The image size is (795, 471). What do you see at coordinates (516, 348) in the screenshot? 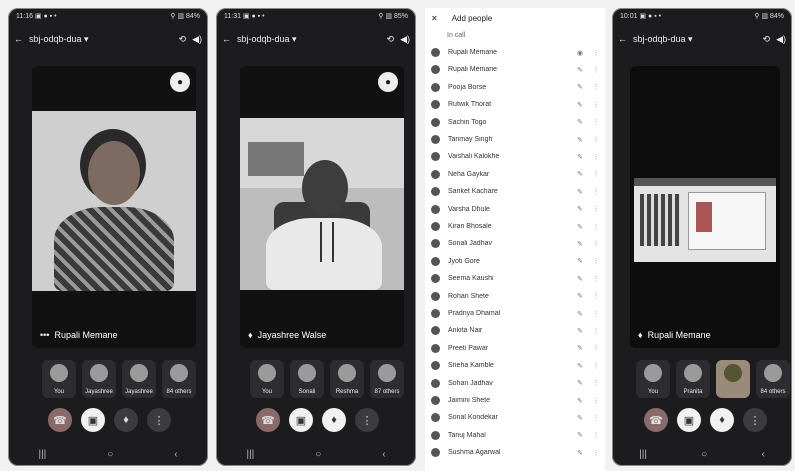
I see `participant-row: Preeti Pawar ✎ ⋮` at bounding box center [516, 348].